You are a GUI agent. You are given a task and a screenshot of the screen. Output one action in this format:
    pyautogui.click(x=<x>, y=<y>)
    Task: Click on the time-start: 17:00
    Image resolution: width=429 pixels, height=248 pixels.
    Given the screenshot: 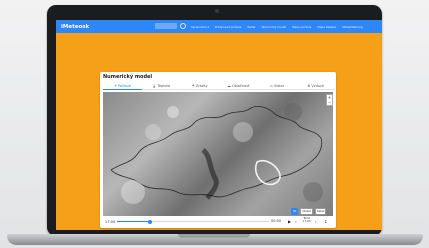 What is the action you would take?
    pyautogui.click(x=110, y=221)
    